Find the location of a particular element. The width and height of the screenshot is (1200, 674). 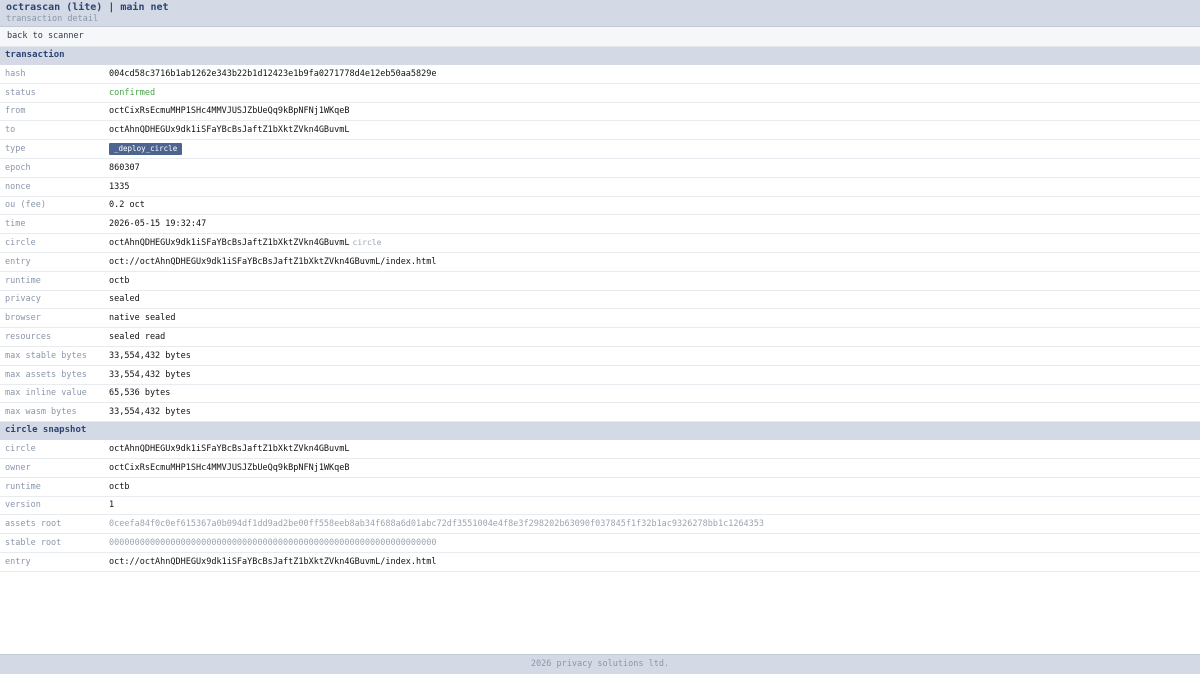

detail-value-text: confirmed is located at coordinates (132, 92).